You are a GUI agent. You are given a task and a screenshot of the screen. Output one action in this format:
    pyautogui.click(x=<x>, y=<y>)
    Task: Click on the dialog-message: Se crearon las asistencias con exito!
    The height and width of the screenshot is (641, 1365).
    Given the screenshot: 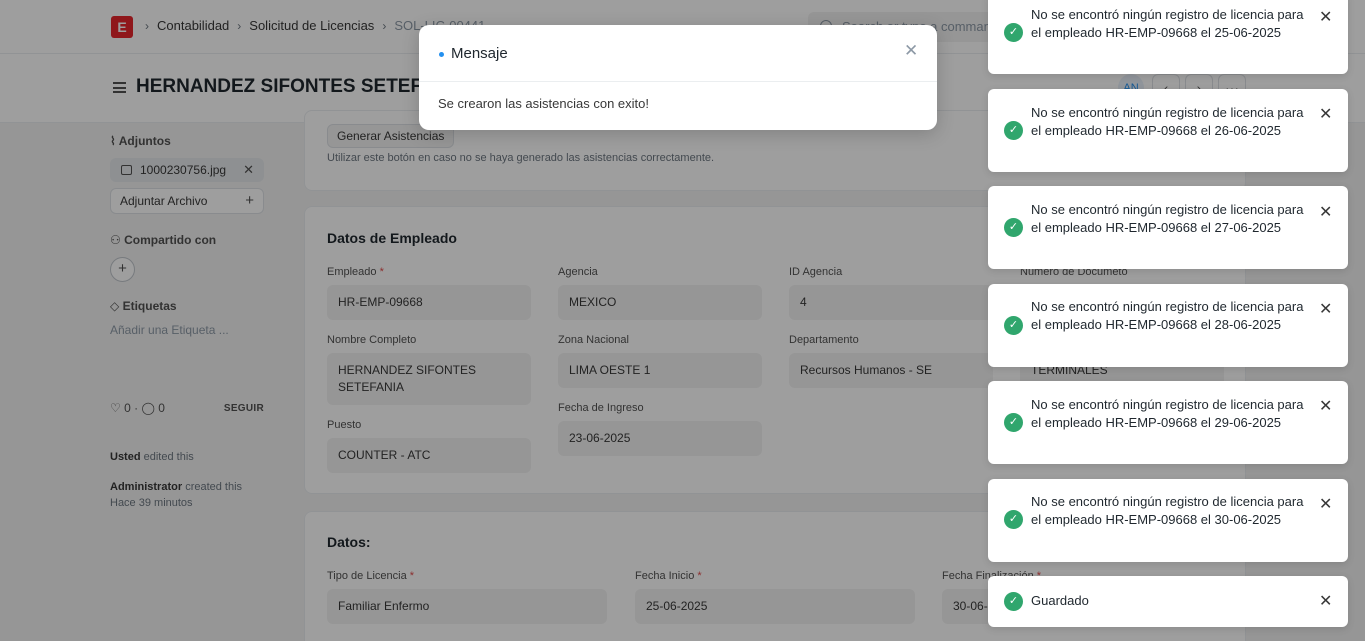 What is the action you would take?
    pyautogui.click(x=543, y=103)
    